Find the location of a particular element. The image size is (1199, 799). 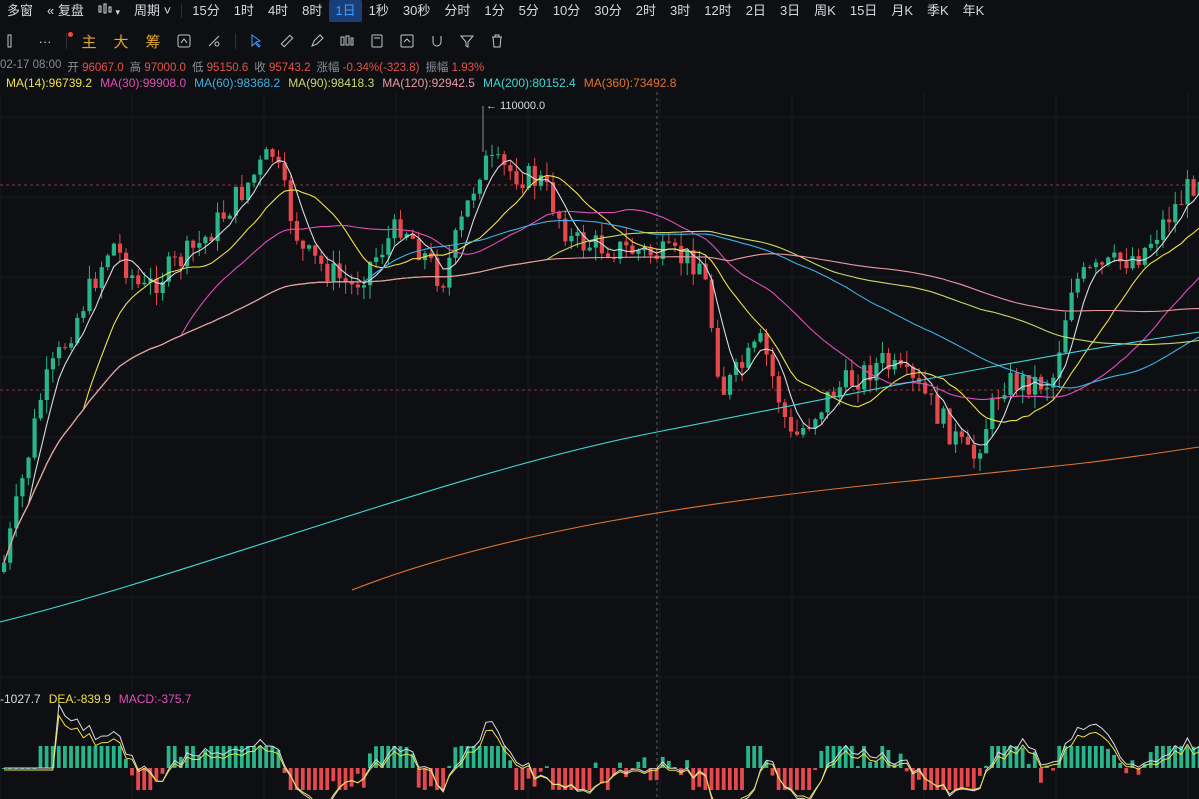

period-tab-2: 周期 ˅ is located at coordinates (152, 11).